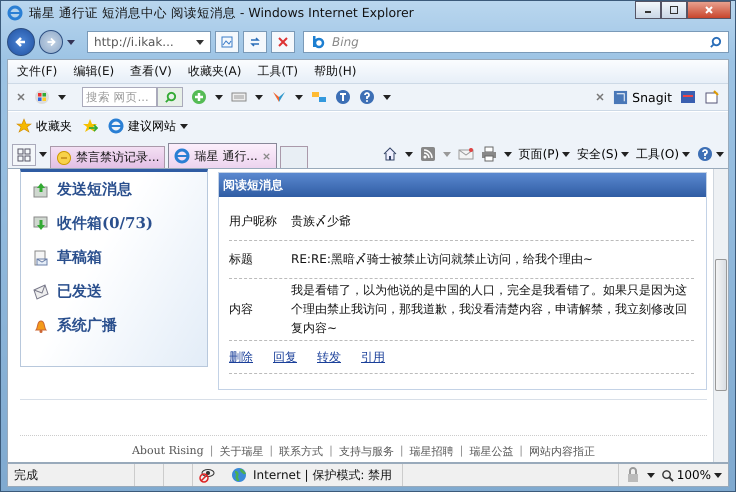 This screenshot has height=492, width=736. I want to click on download-arrow-icon, so click(41, 224).